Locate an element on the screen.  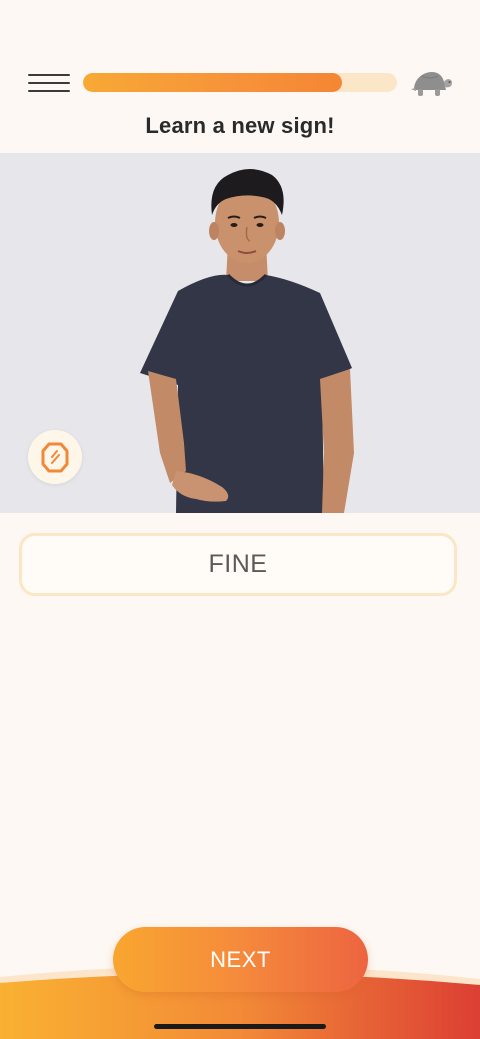
page-title: Learn a new sign! is located at coordinates (240, 125).